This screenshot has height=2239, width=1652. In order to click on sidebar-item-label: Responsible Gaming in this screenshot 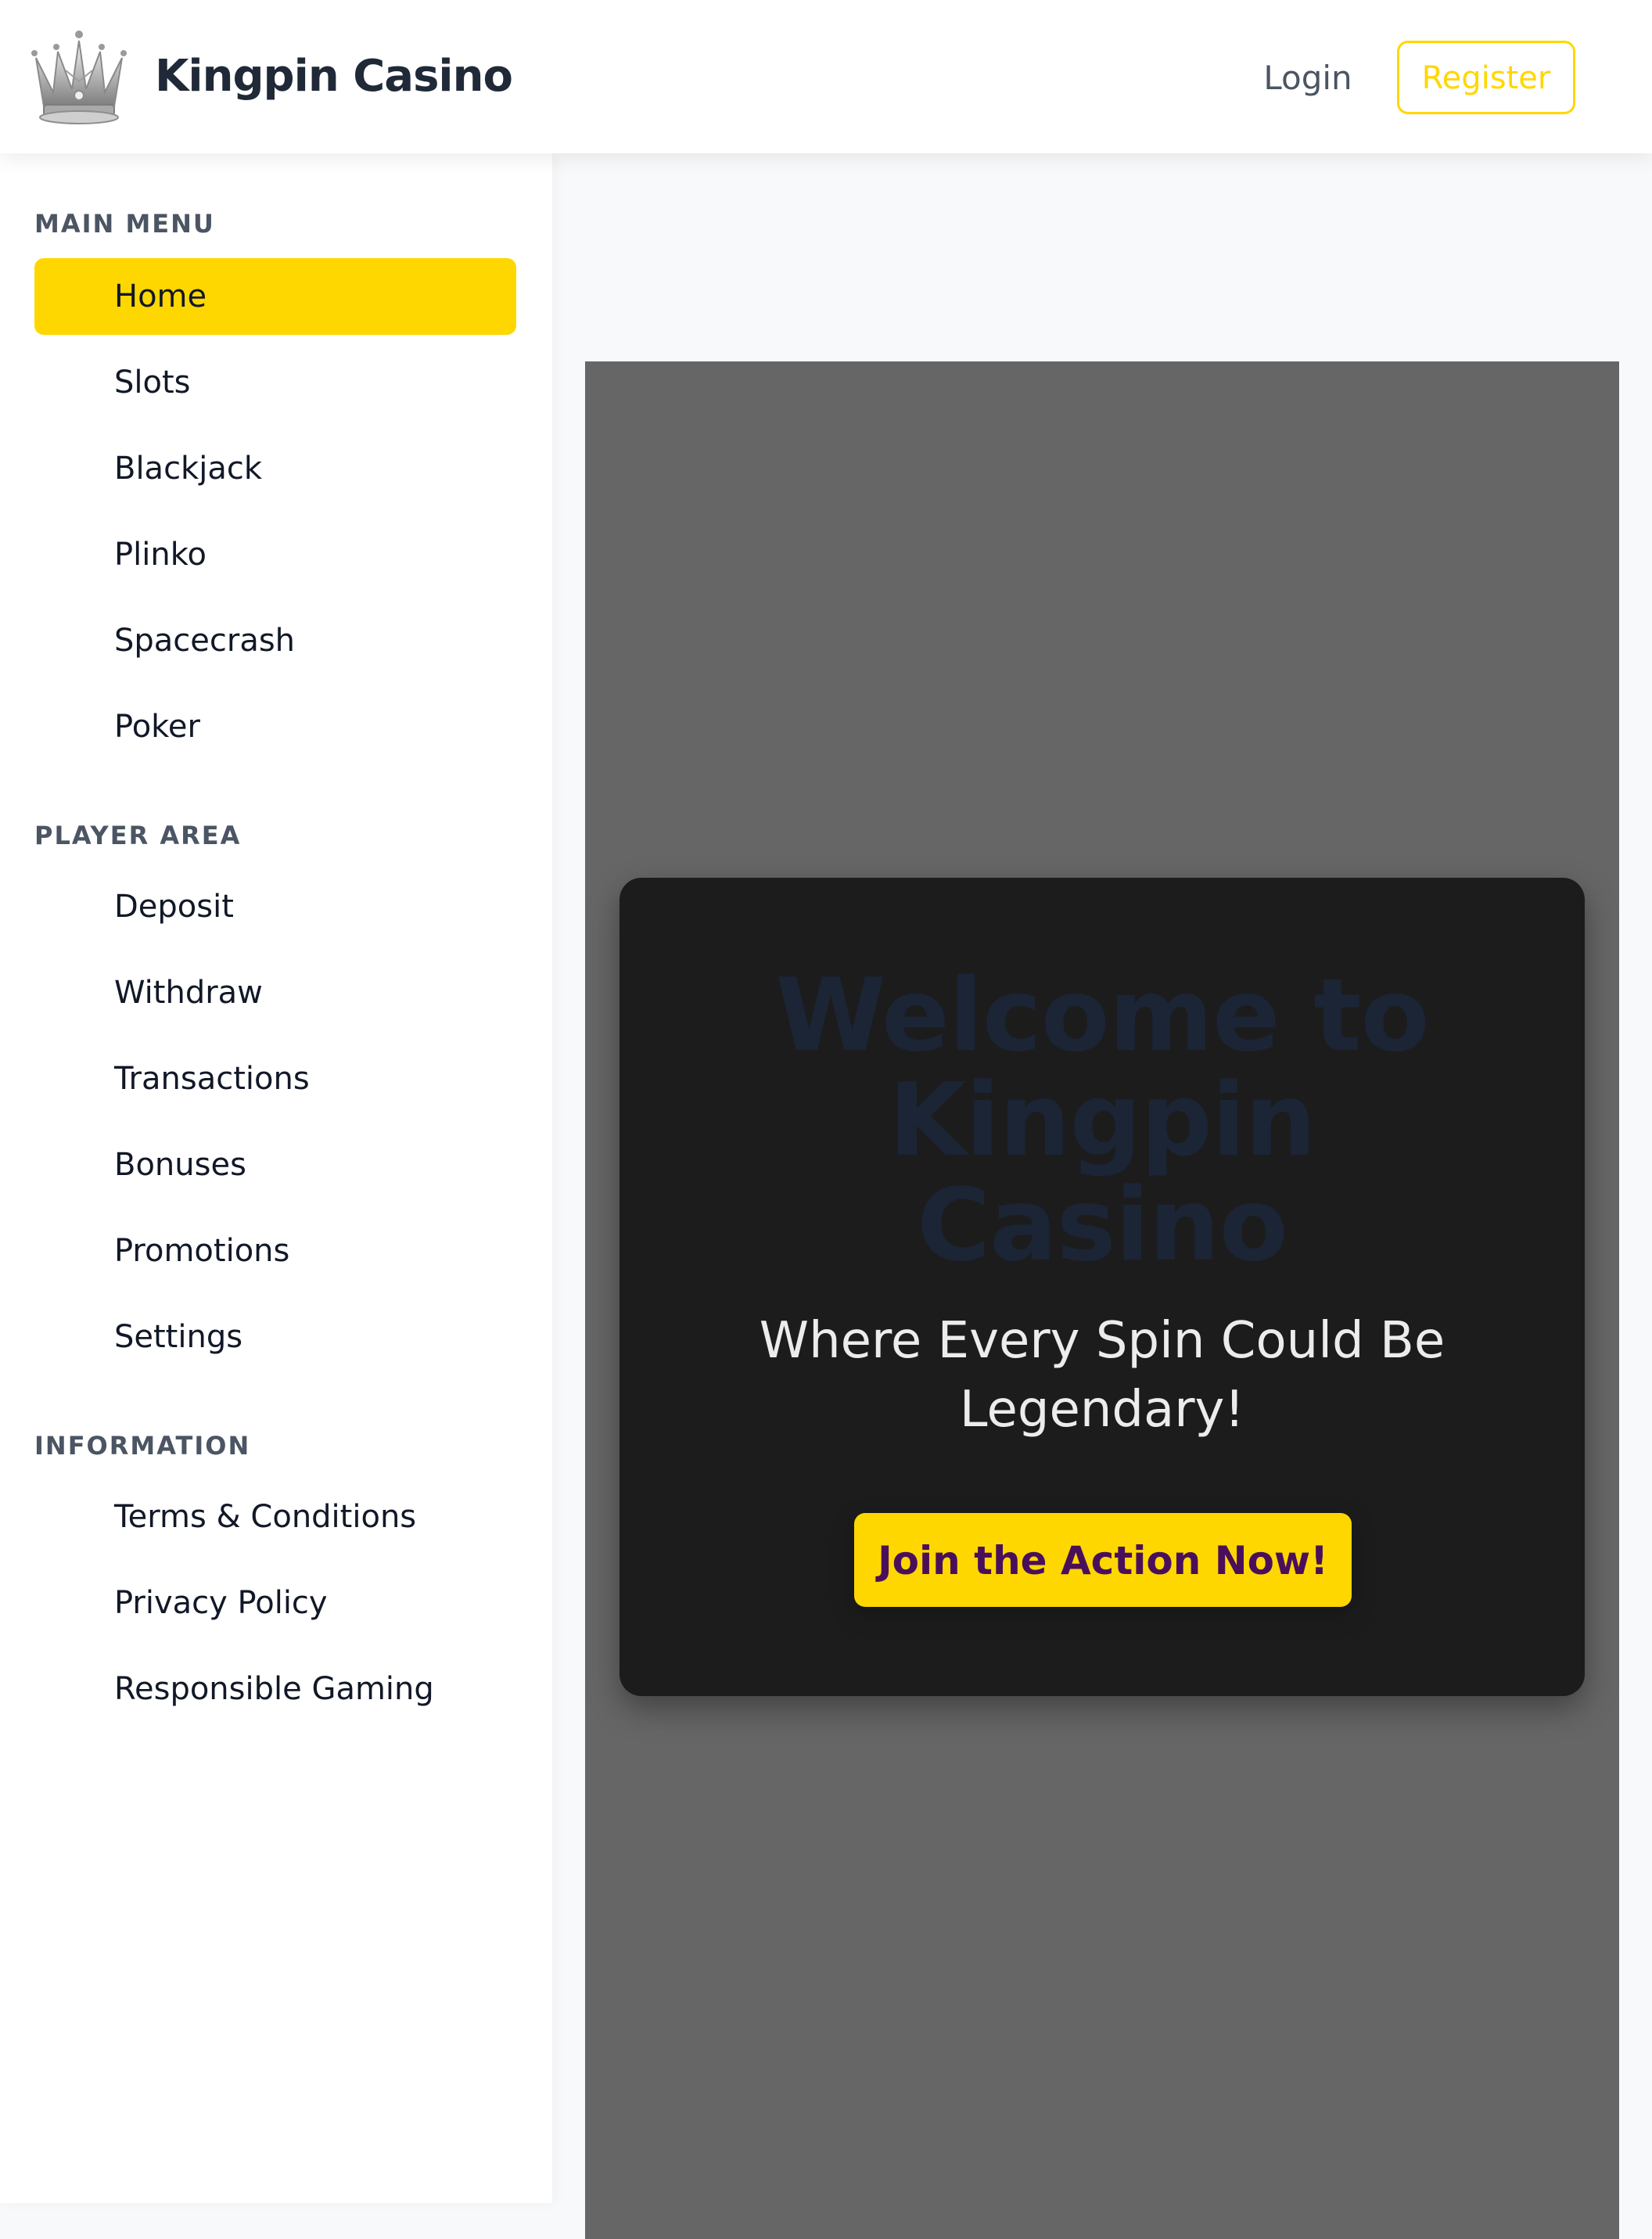, I will do `click(274, 1689)`.